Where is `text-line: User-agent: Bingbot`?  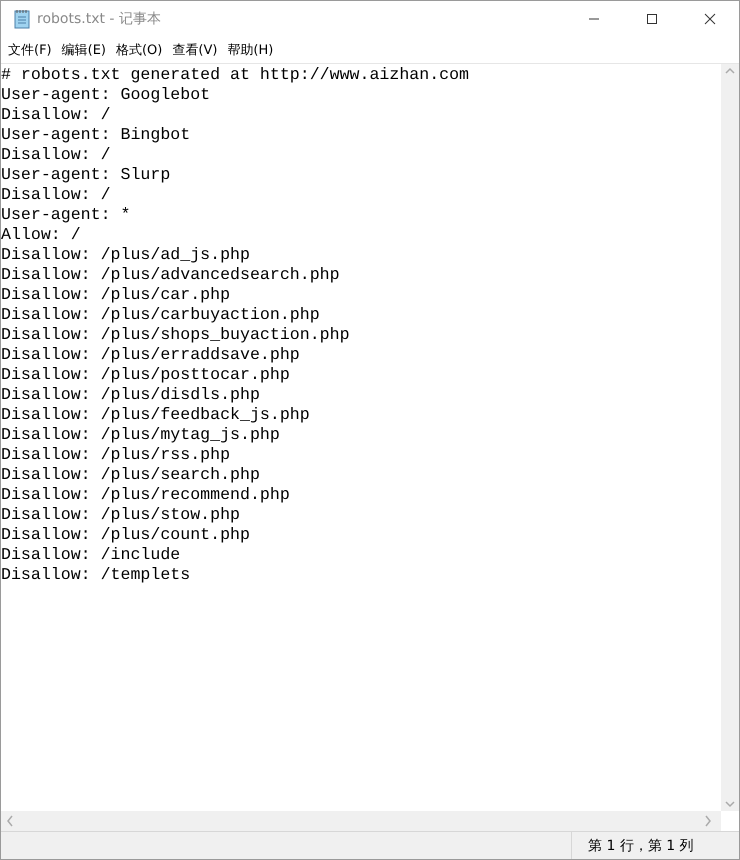
text-line: User-agent: Bingbot is located at coordinates (96, 135).